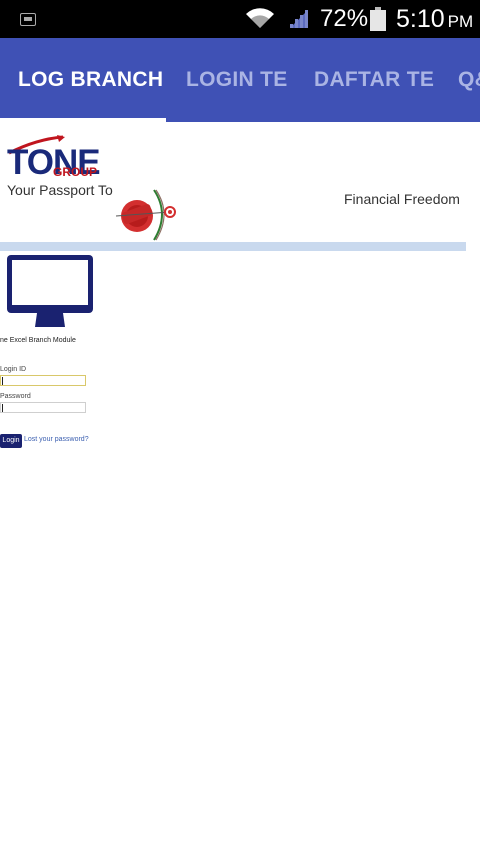 The image size is (480, 854). What do you see at coordinates (56, 439) in the screenshot?
I see `lost-password-link: Lost your password?` at bounding box center [56, 439].